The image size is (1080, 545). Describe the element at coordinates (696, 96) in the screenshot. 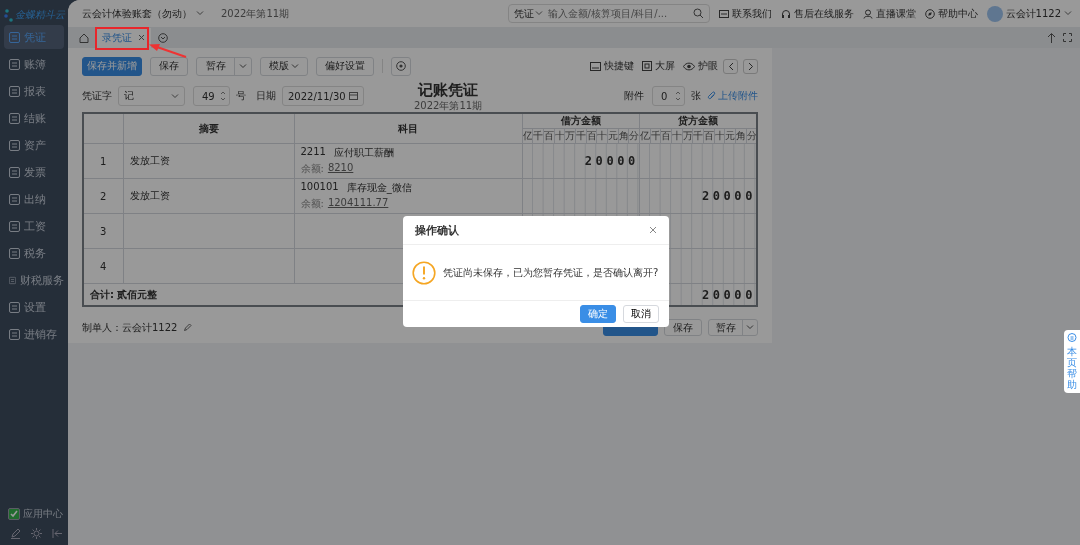

I see `attachment-suffix: 张` at that location.